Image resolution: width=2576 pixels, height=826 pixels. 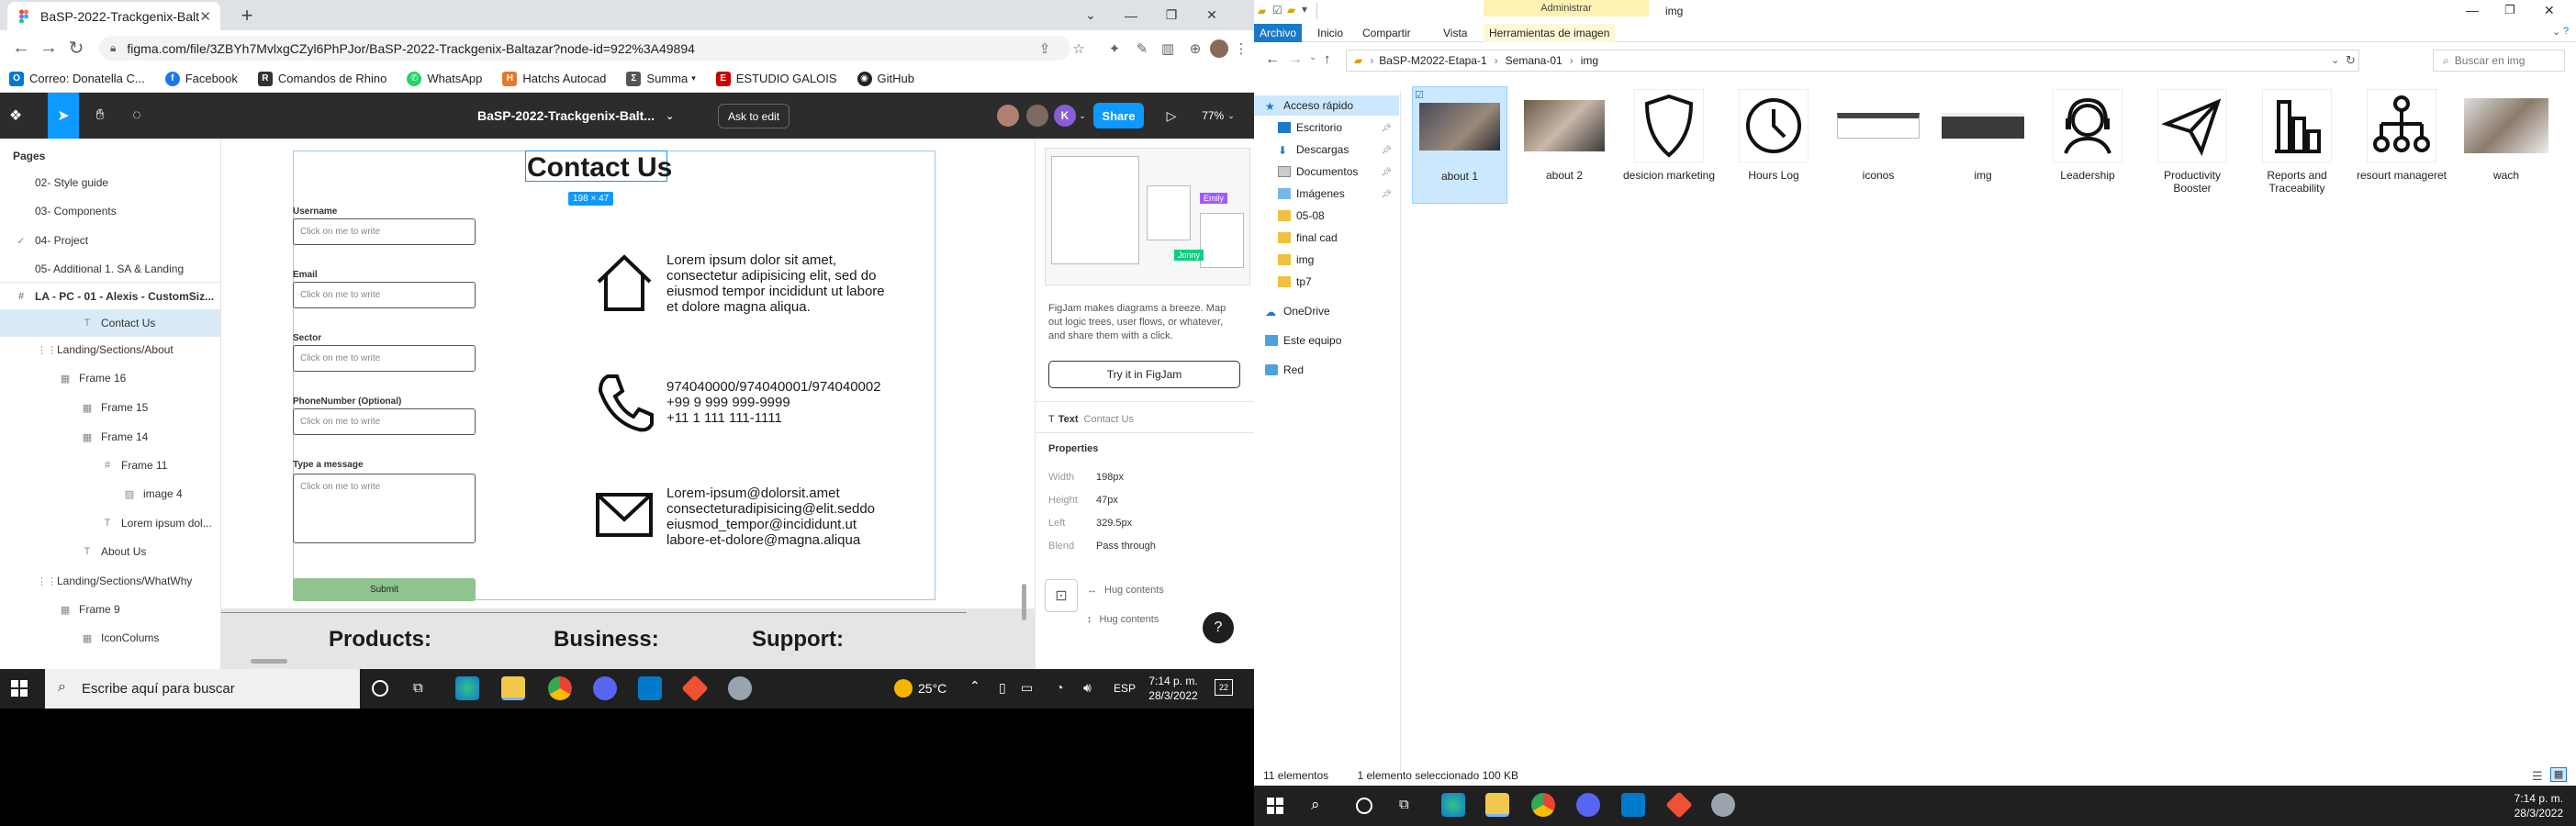 I want to click on layer-item: ⋮⋮ Landing/Sections/WhatWhy, so click(x=110, y=581).